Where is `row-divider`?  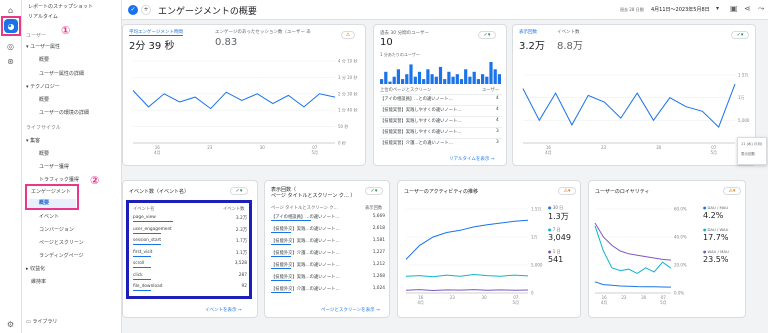
row-divider is located at coordinates (441, 105).